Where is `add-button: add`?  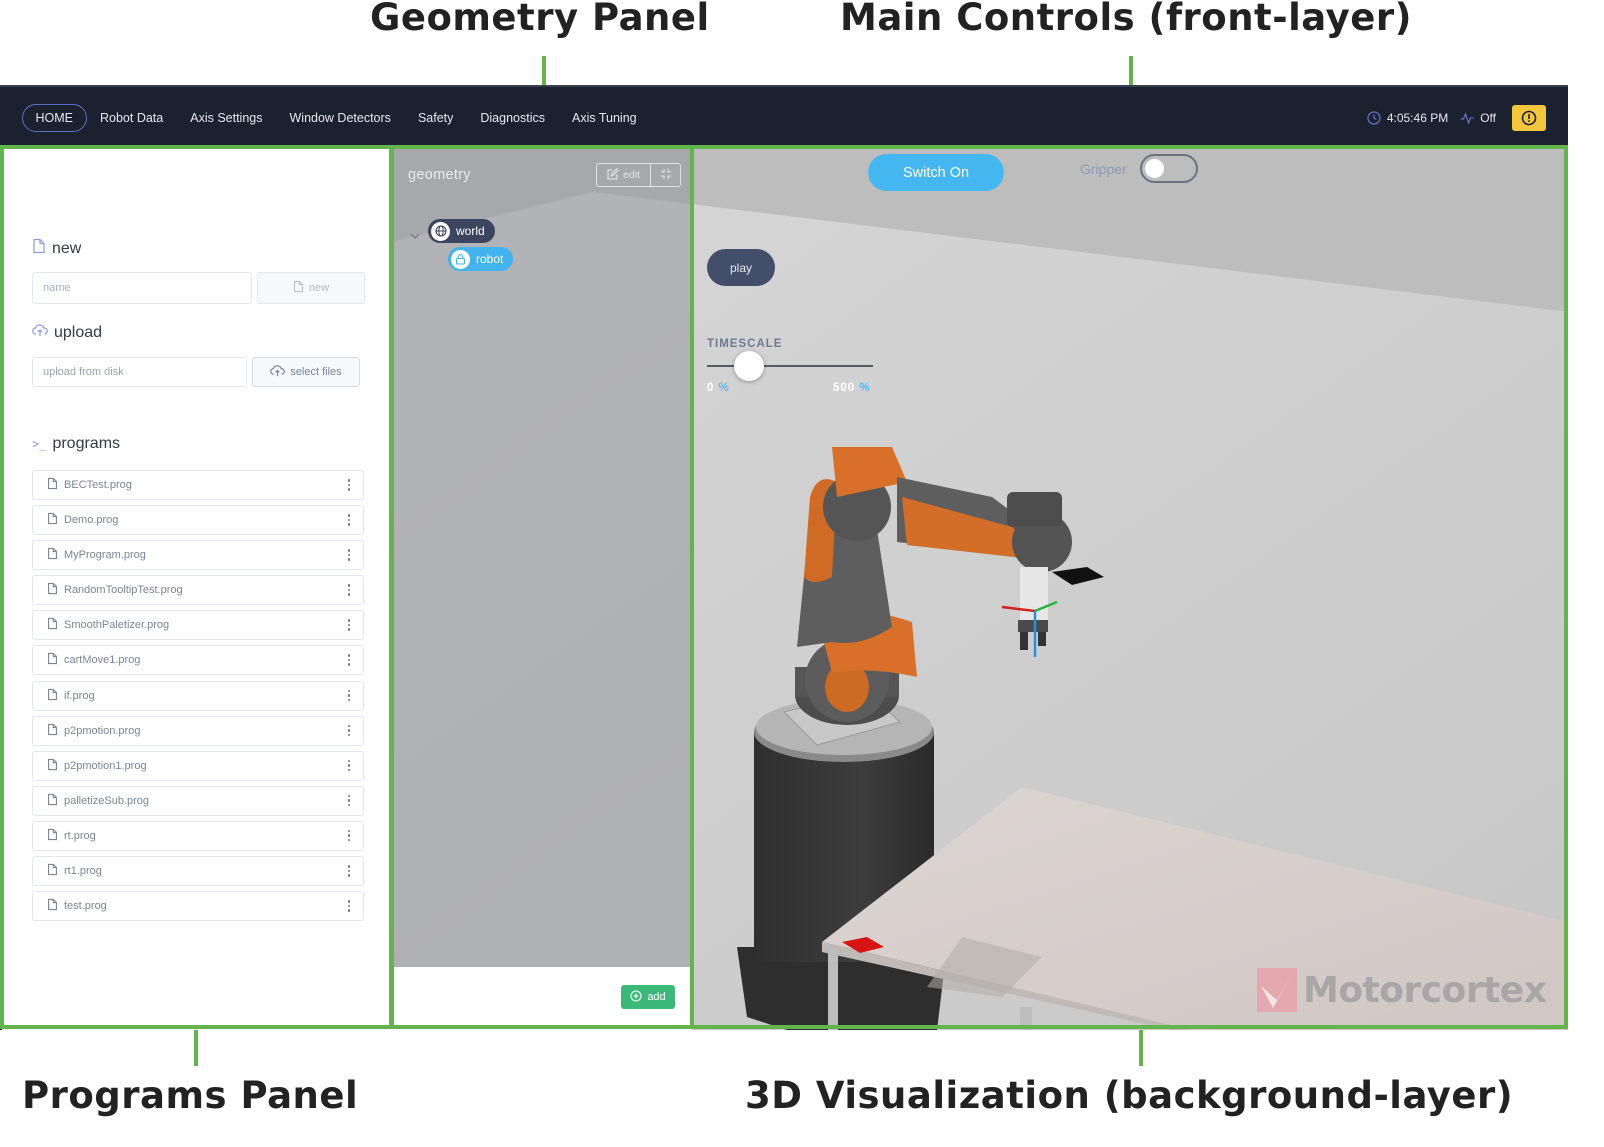
add-button: add is located at coordinates (648, 997).